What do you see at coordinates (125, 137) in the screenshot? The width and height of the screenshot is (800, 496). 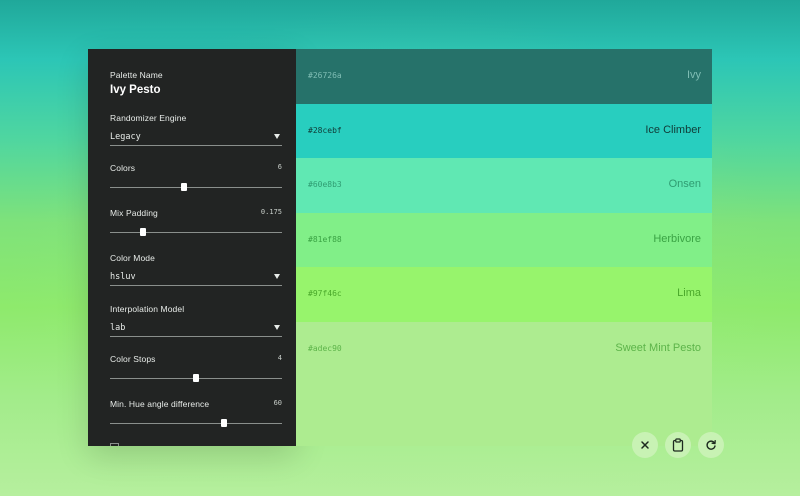 I see `randomizer-engine-value: Legacy` at bounding box center [125, 137].